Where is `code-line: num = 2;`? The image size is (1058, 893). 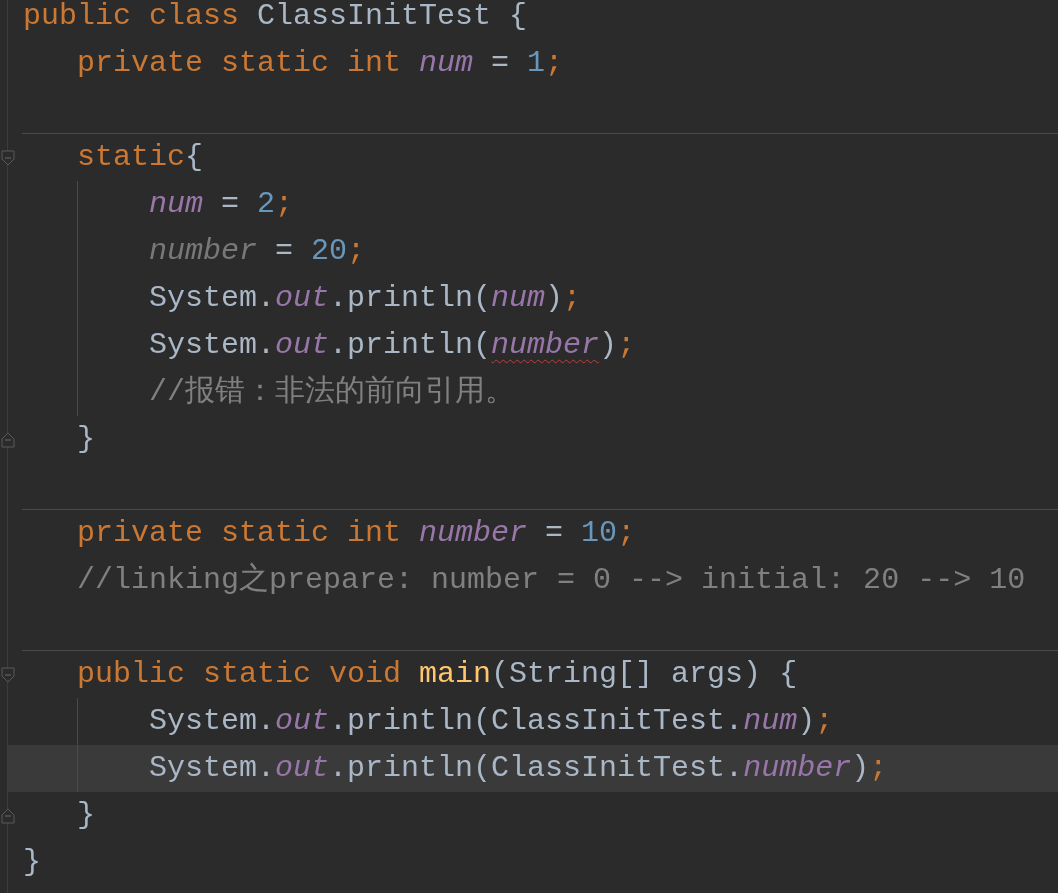
code-line: num = 2; is located at coordinates (221, 204).